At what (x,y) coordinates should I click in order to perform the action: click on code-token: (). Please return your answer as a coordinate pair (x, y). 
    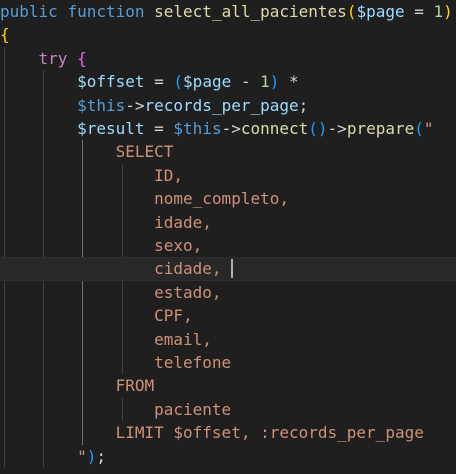
    Looking at the image, I should click on (318, 128).